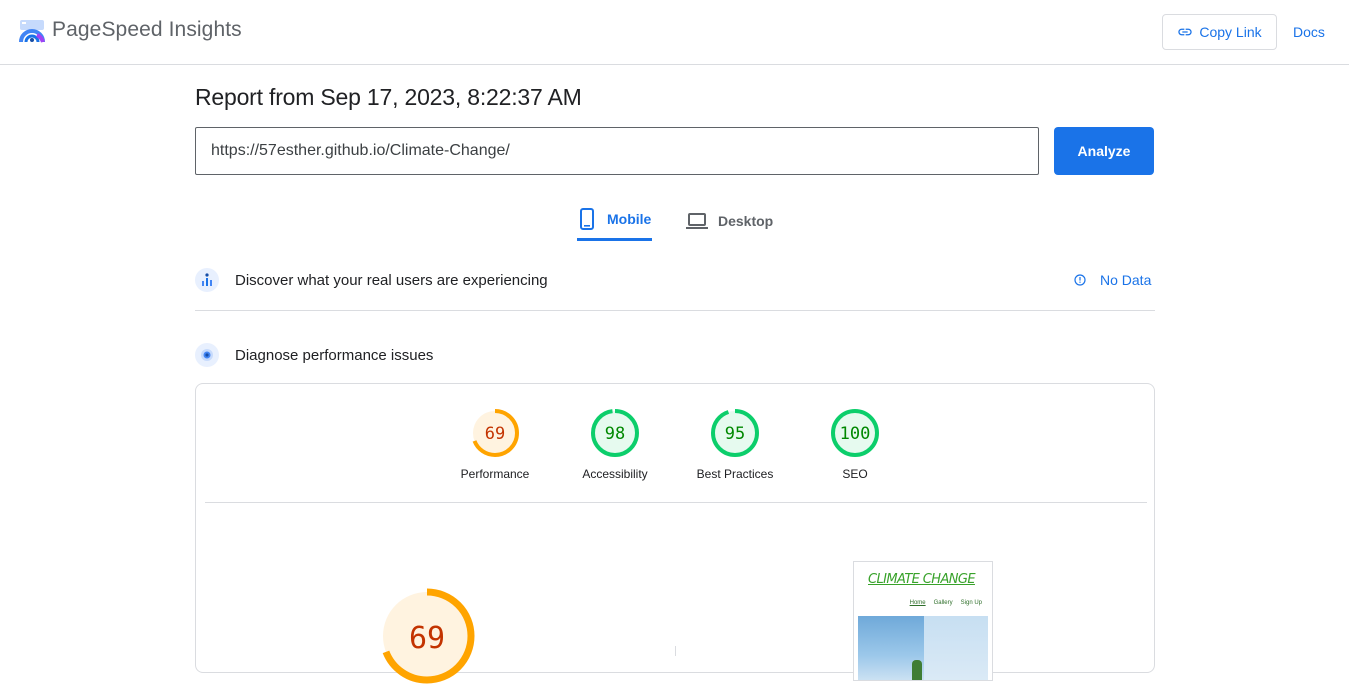  I want to click on page-screenshot-thumbnail: CLIMATE CHANGE Home Gallery Sign Up, so click(923, 621).